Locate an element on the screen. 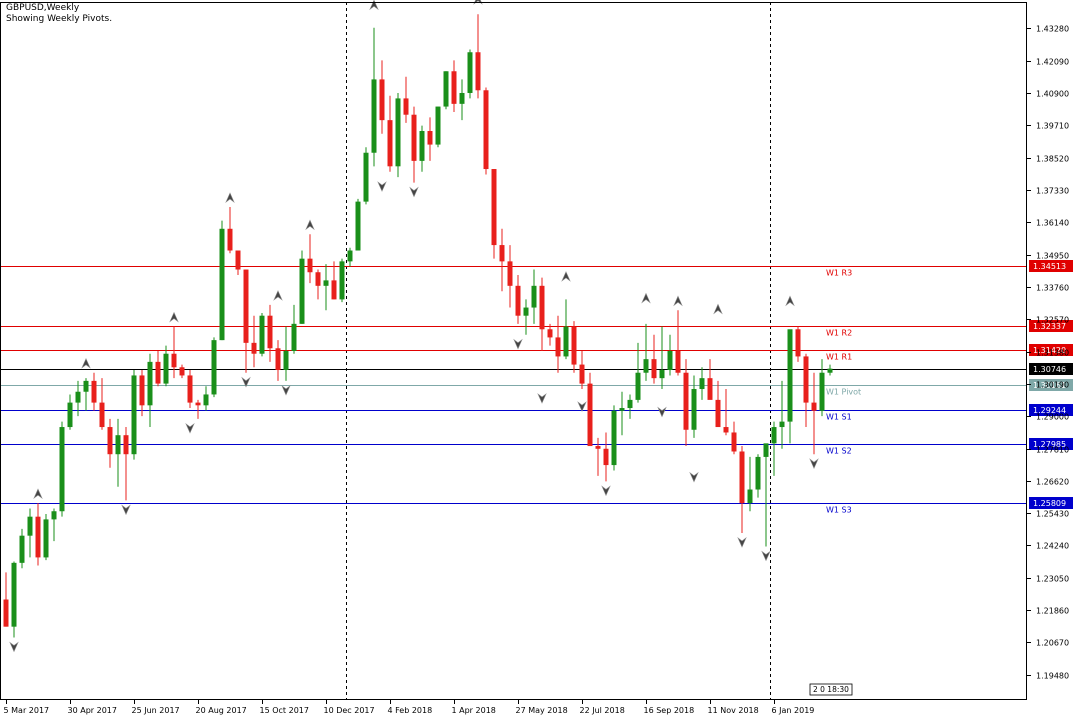 This screenshot has height=724, width=1080. y-tick-label: 1.19480 is located at coordinates (1052, 676).